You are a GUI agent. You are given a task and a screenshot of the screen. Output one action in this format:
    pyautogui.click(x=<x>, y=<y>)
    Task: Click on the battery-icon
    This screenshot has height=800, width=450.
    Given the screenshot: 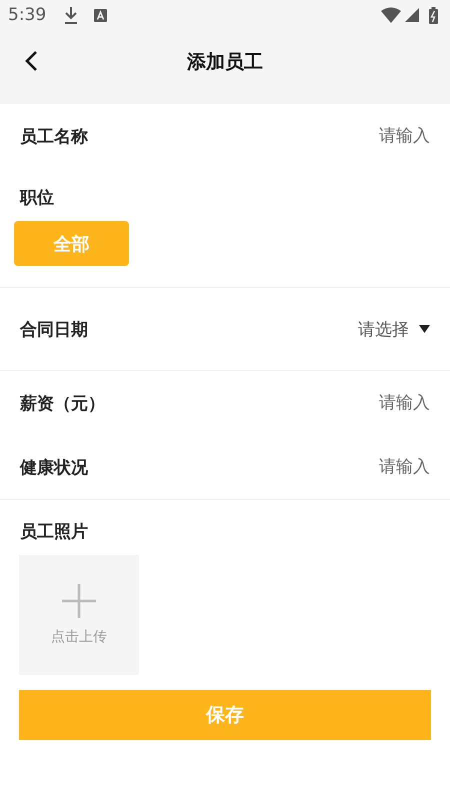 What is the action you would take?
    pyautogui.click(x=433, y=15)
    